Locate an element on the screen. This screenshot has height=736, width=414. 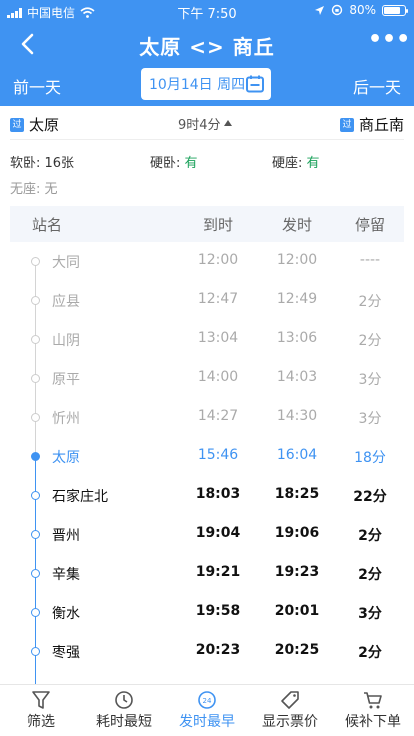
location-icon is located at coordinates (320, 10).